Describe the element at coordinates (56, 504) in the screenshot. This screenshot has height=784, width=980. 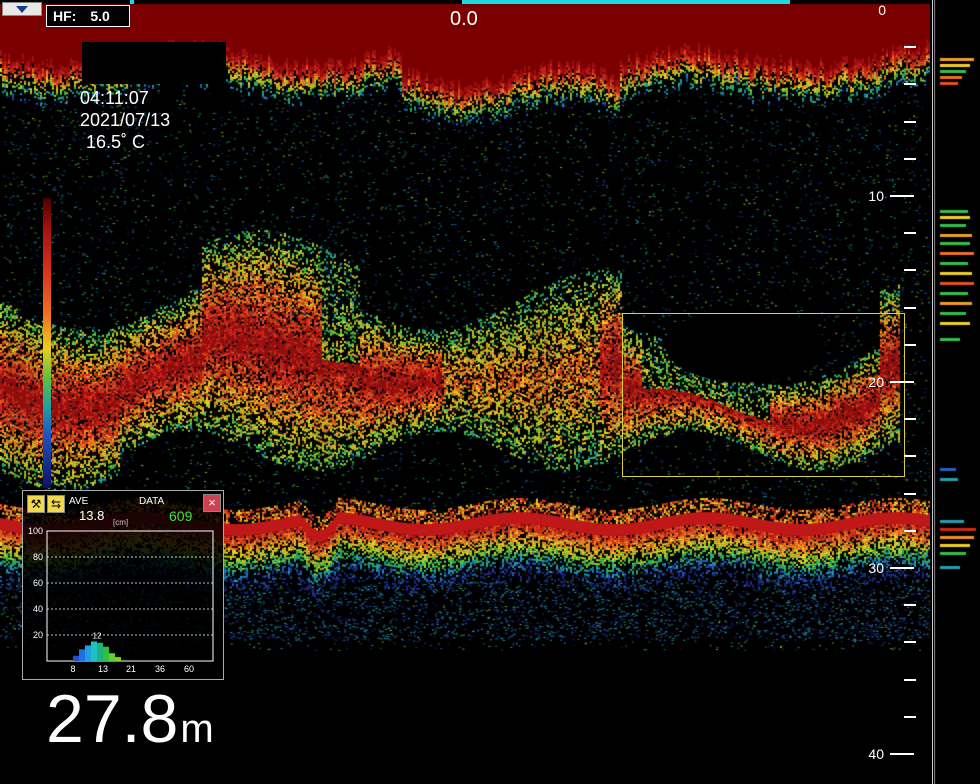
I see `switch-icon: ⇆` at that location.